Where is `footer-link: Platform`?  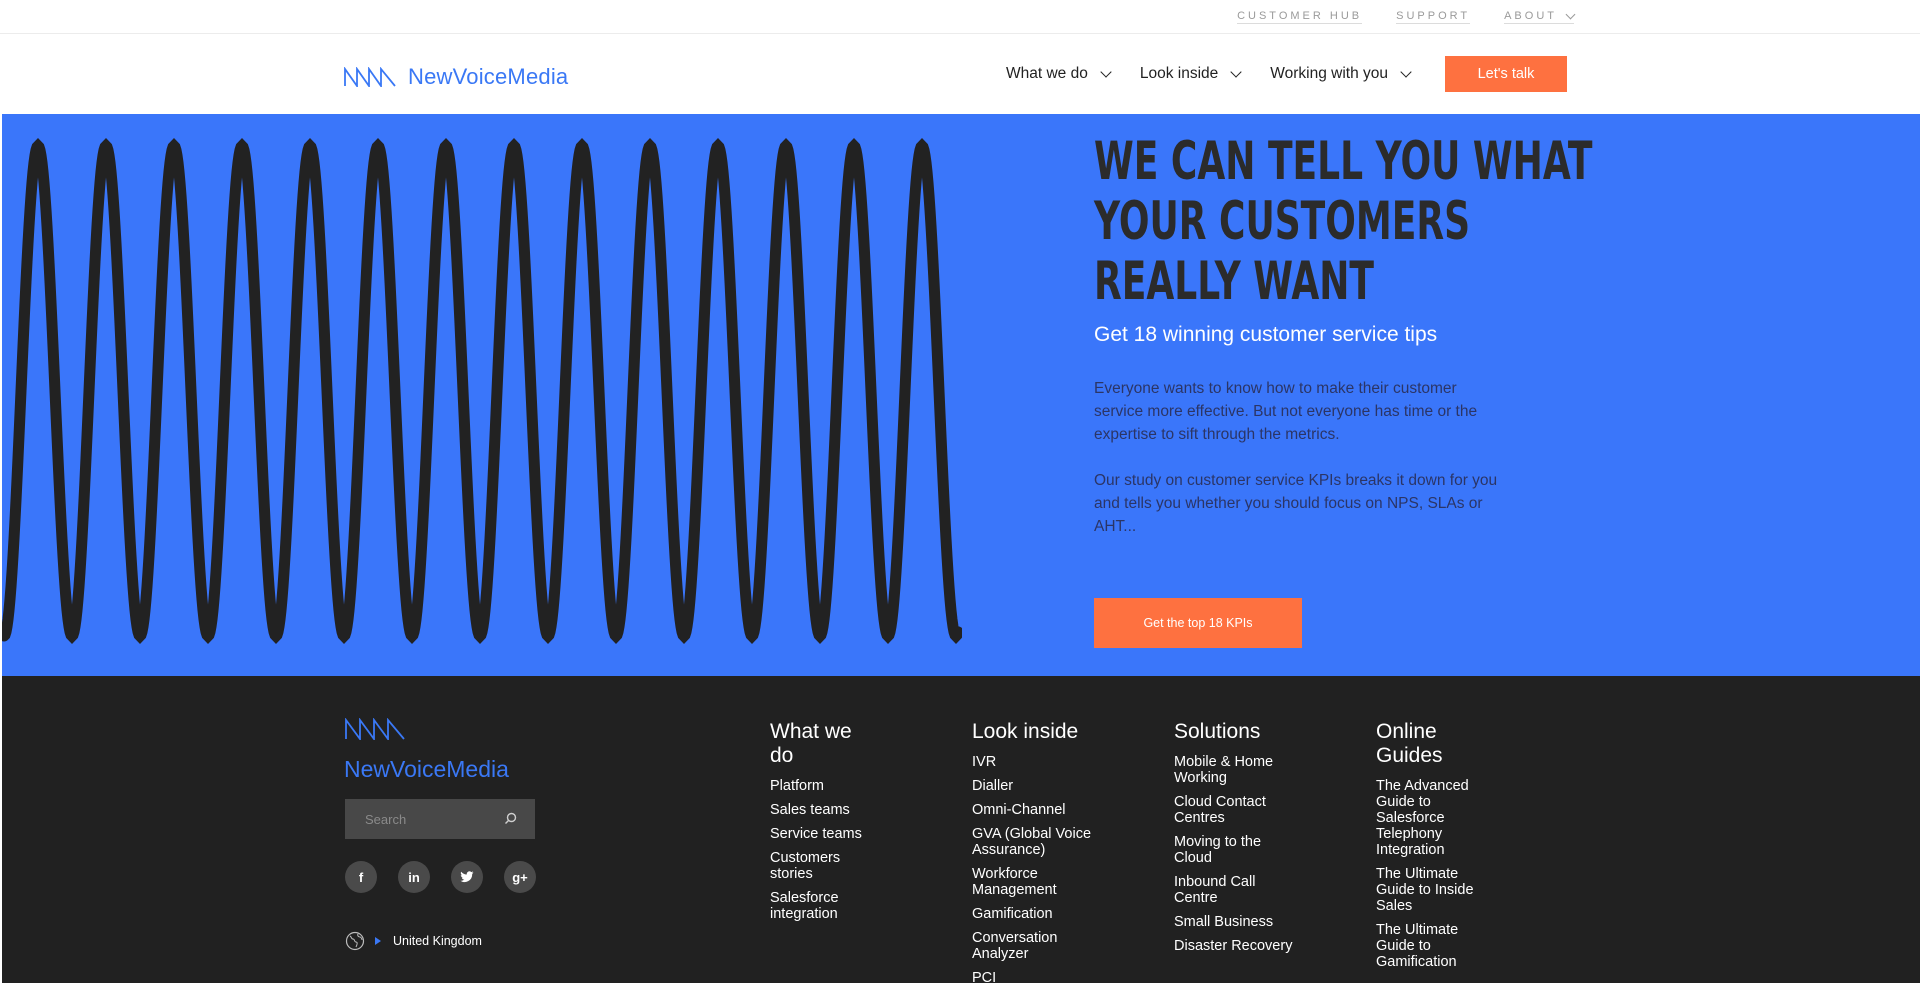
footer-link: Platform is located at coordinates (825, 786).